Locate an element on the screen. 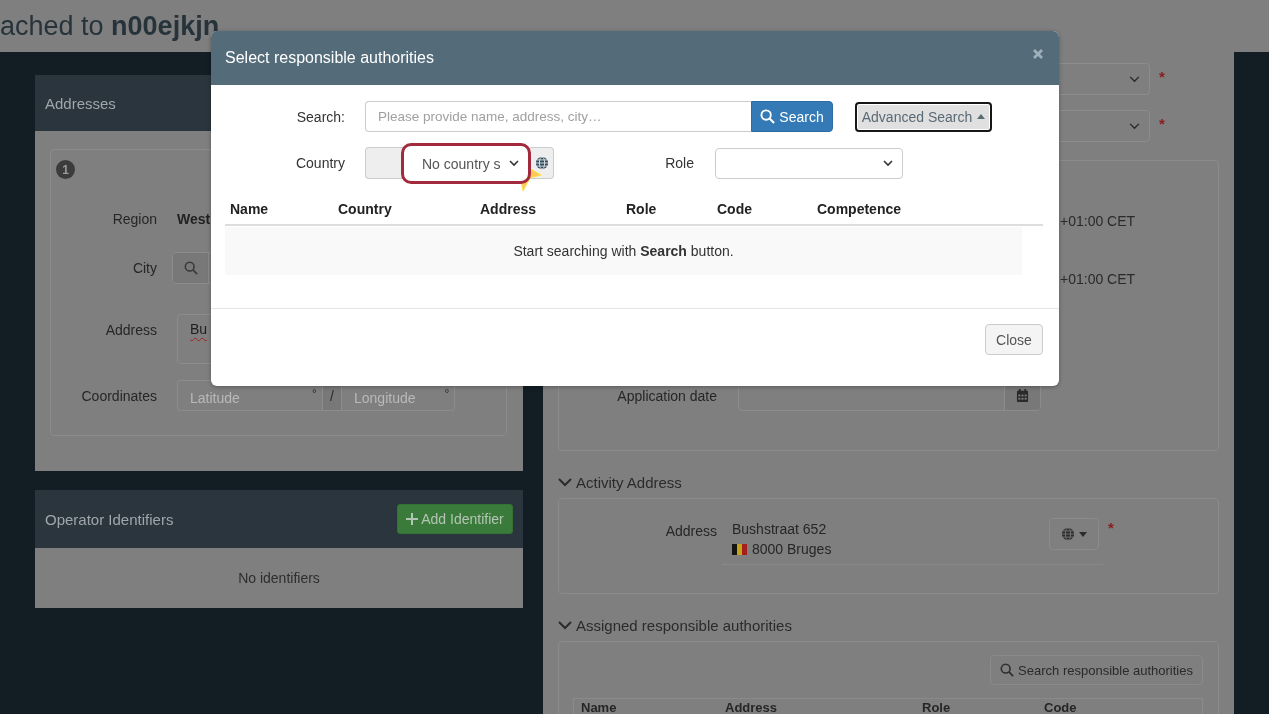 The height and width of the screenshot is (714, 1269). field-label: City is located at coordinates (144, 268).